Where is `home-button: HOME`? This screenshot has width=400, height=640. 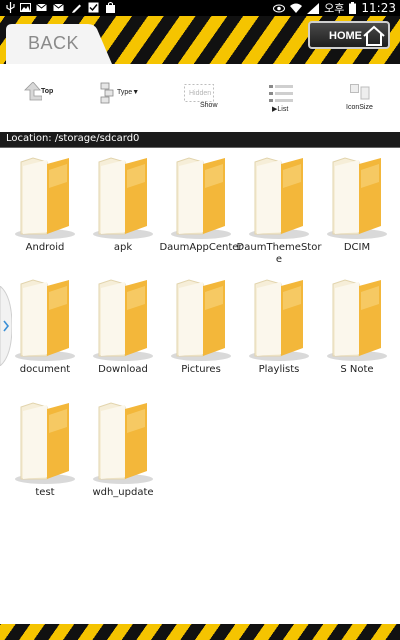
home-button: HOME is located at coordinates (349, 35).